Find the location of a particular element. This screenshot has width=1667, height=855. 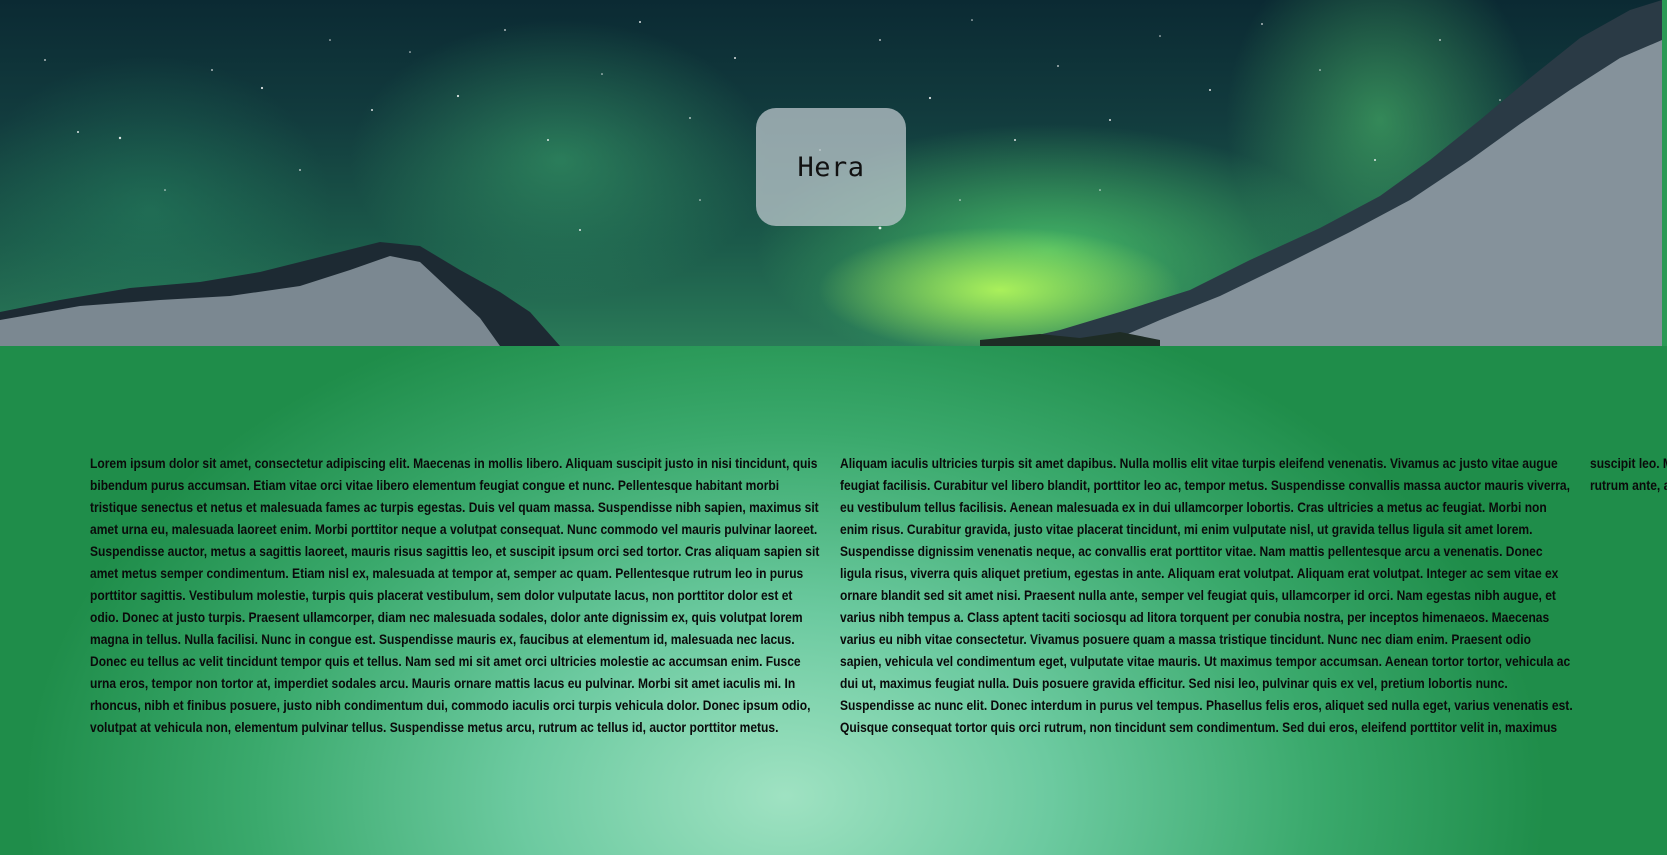

title-card: Hera is located at coordinates (831, 167).